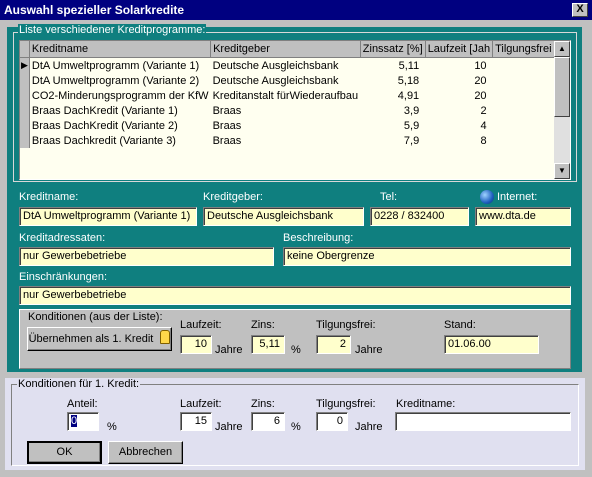 The height and width of the screenshot is (477, 592). I want to click on table-cell: 10, so click(458, 66).